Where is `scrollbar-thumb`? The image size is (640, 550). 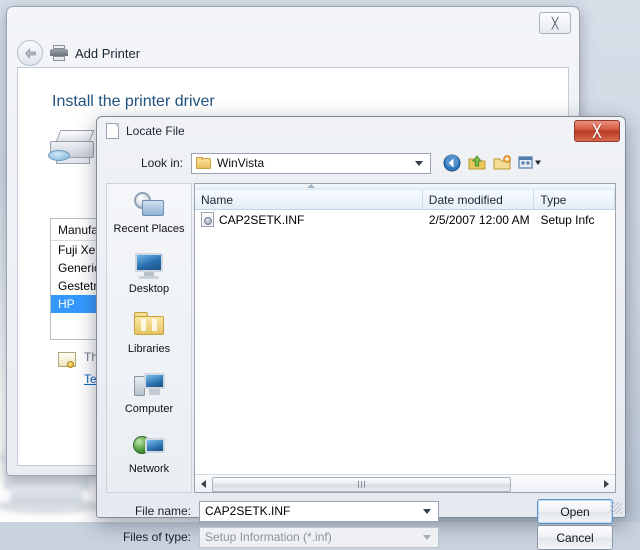
scrollbar-thumb is located at coordinates (362, 484).